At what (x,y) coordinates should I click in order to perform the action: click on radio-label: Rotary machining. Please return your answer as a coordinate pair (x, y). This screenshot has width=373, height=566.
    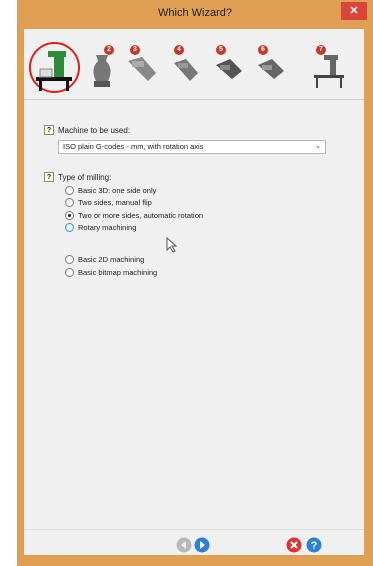
    Looking at the image, I should click on (107, 227).